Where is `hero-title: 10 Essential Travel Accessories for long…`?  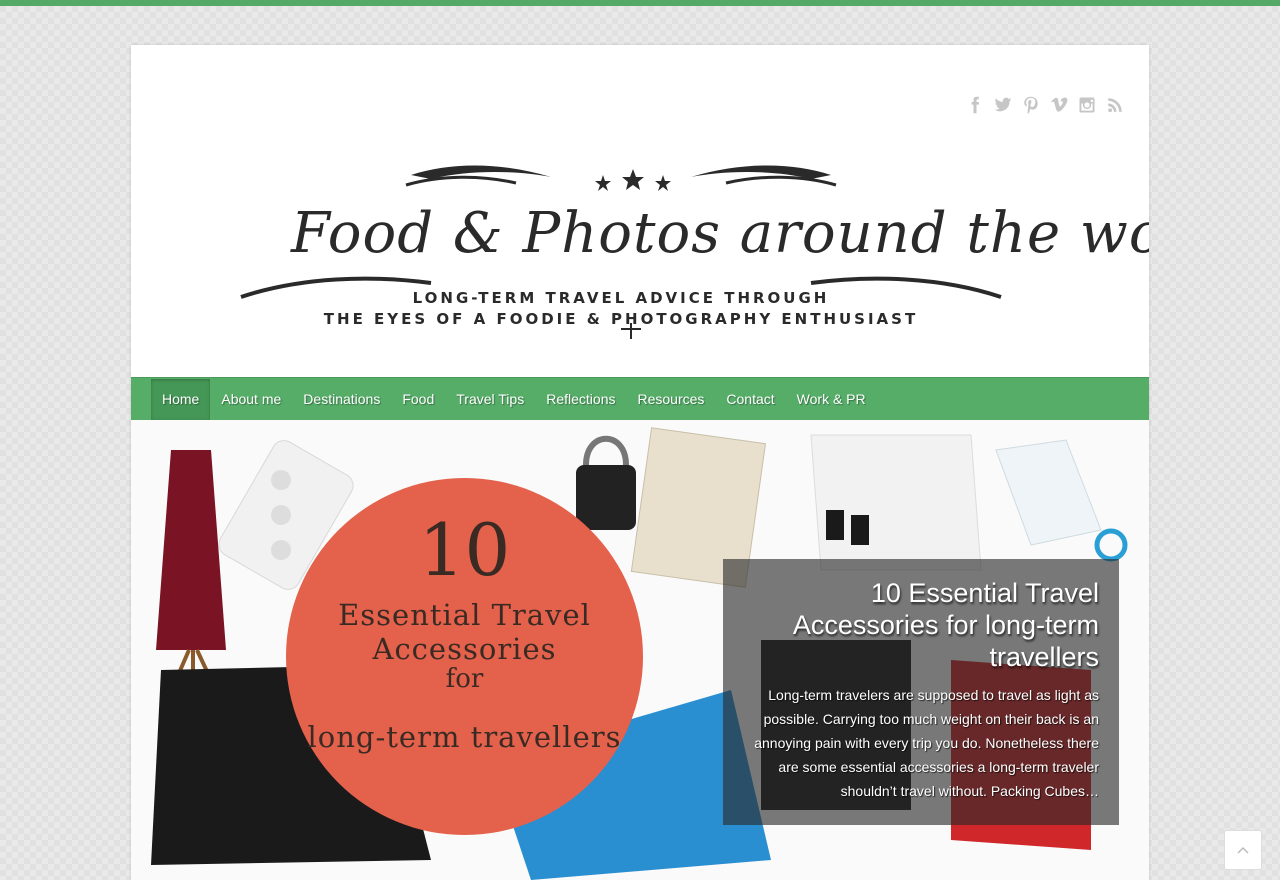 hero-title: 10 Essential Travel Accessories for long… is located at coordinates (921, 625).